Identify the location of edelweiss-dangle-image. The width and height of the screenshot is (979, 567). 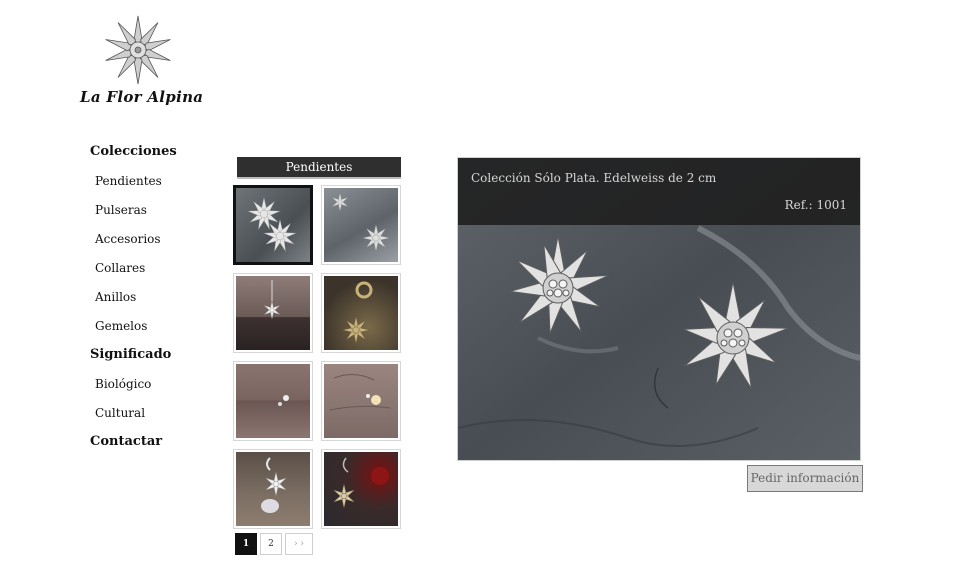
(272, 300).